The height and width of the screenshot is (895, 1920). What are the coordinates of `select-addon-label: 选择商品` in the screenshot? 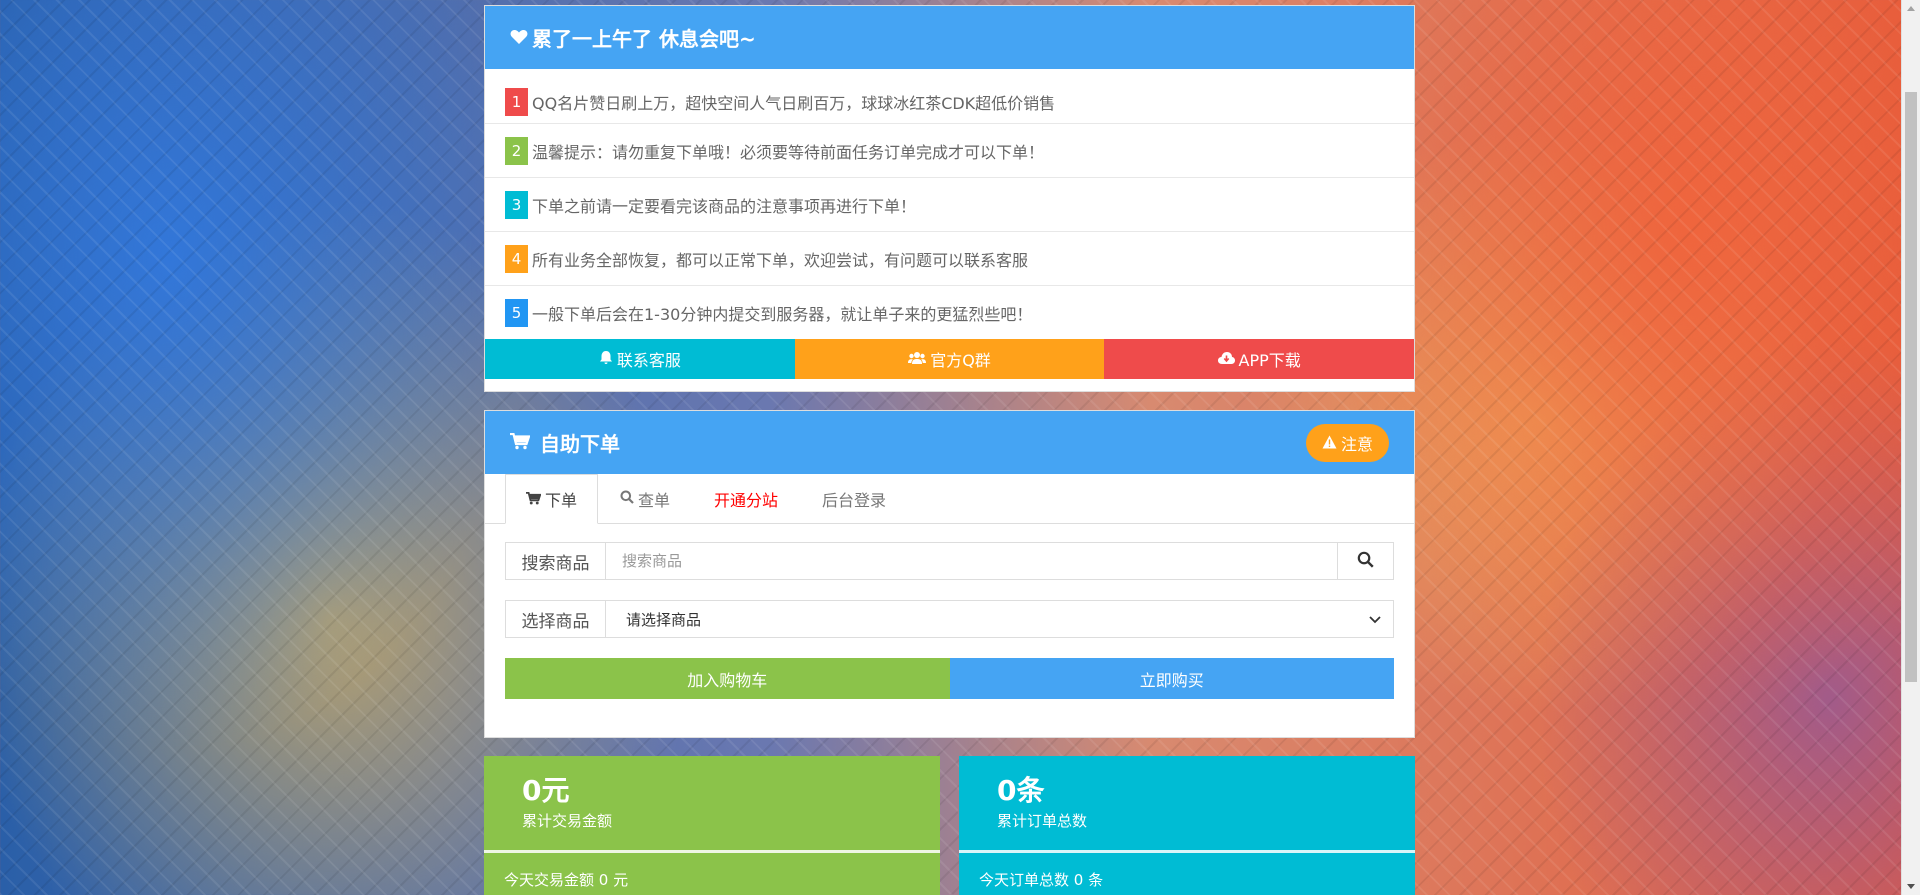 It's located at (556, 619).